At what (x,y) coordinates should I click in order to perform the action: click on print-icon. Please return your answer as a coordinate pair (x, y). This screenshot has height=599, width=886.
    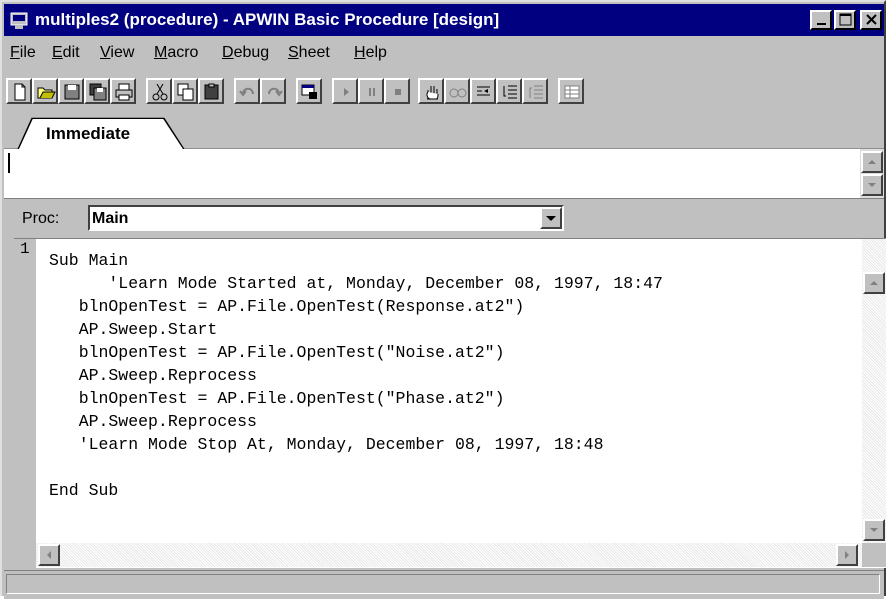
    Looking at the image, I should click on (124, 92).